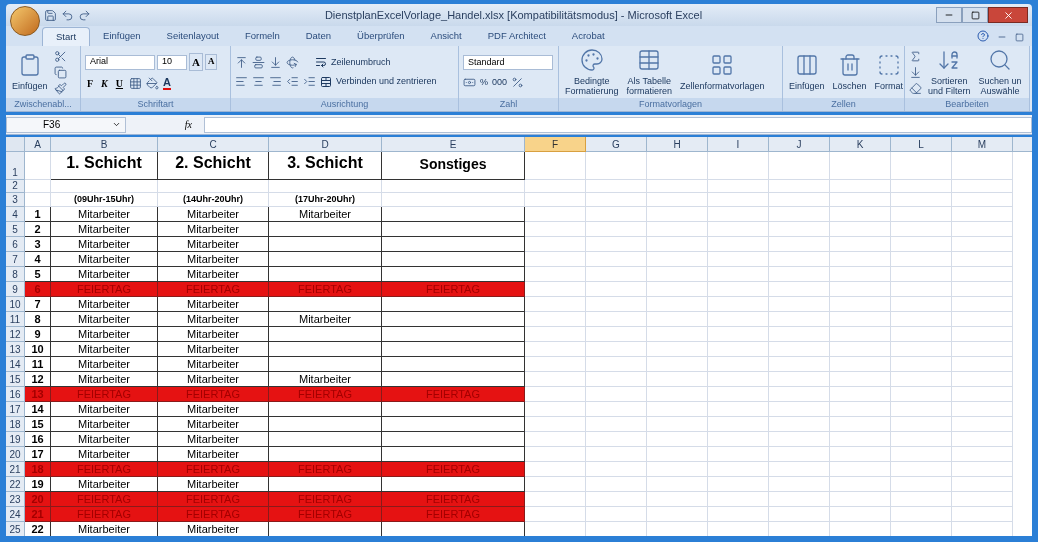  Describe the element at coordinates (592, 72) in the screenshot. I see `ribbon-button: Bedingte Formatierung` at that location.